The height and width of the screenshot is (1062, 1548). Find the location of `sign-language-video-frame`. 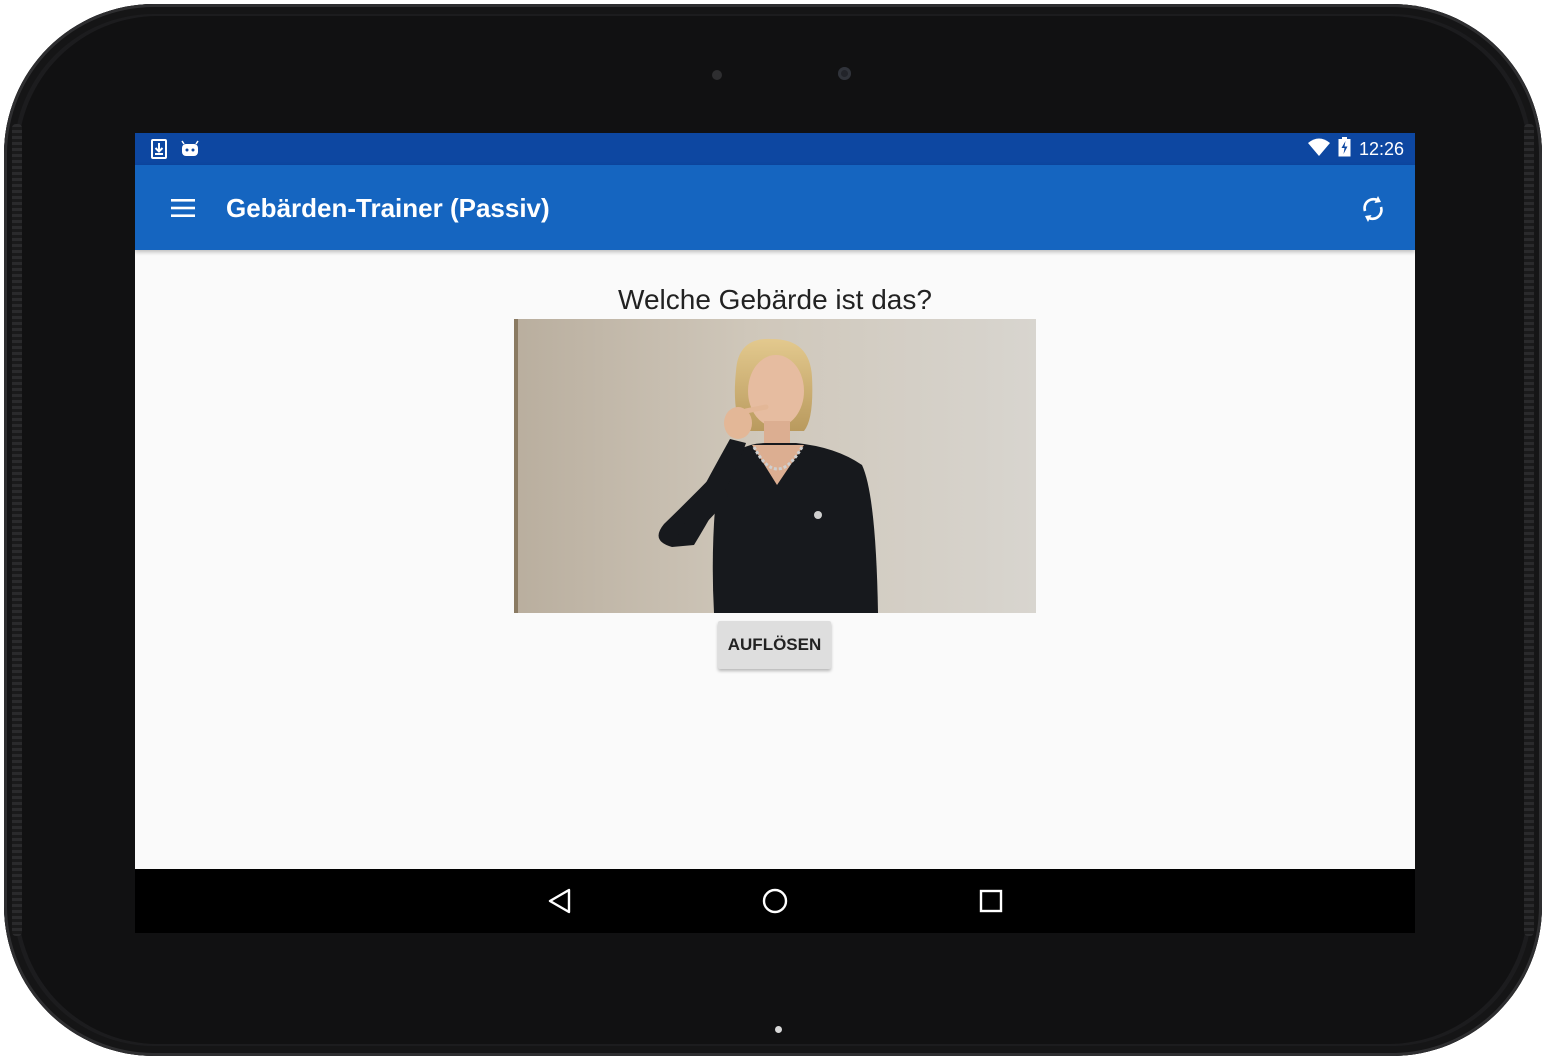

sign-language-video-frame is located at coordinates (775, 466).